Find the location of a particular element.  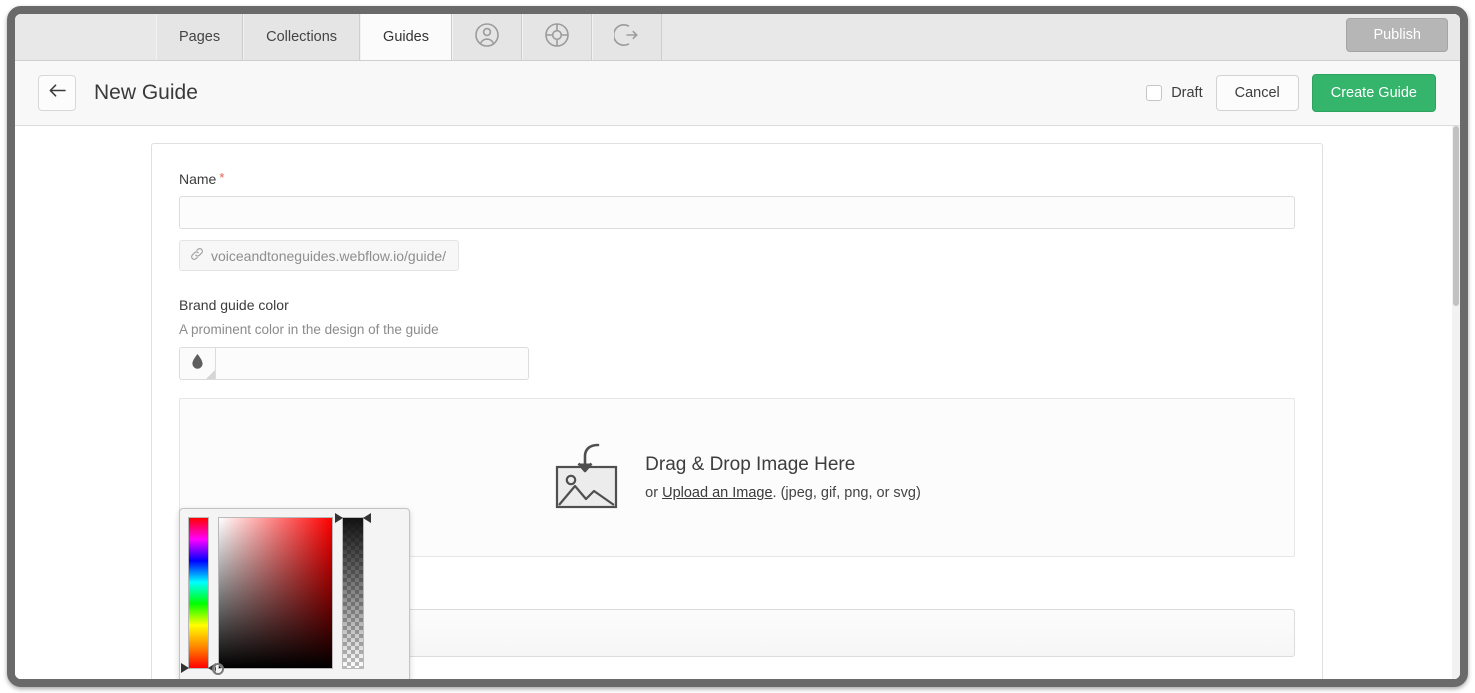

tab-account is located at coordinates (487, 37).